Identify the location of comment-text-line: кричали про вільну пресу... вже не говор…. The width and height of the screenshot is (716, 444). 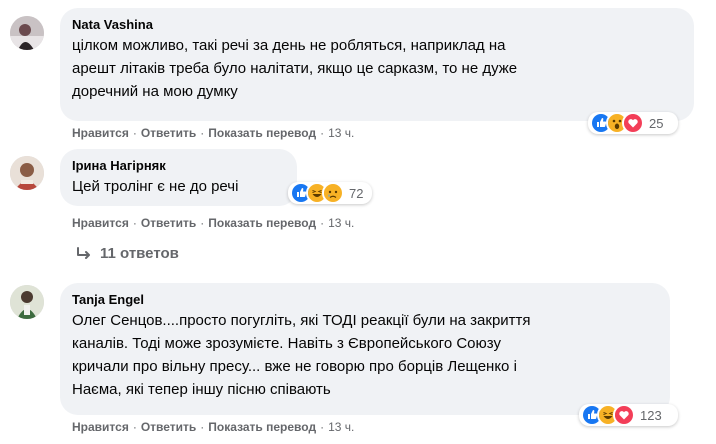
(294, 366).